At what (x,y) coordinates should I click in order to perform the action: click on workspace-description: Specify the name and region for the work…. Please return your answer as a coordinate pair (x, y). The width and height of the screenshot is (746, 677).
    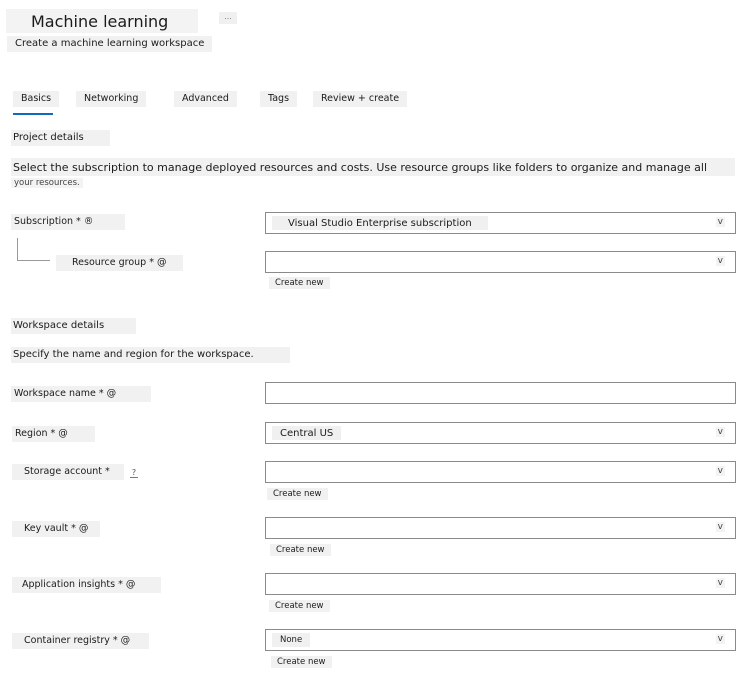
    Looking at the image, I should click on (150, 355).